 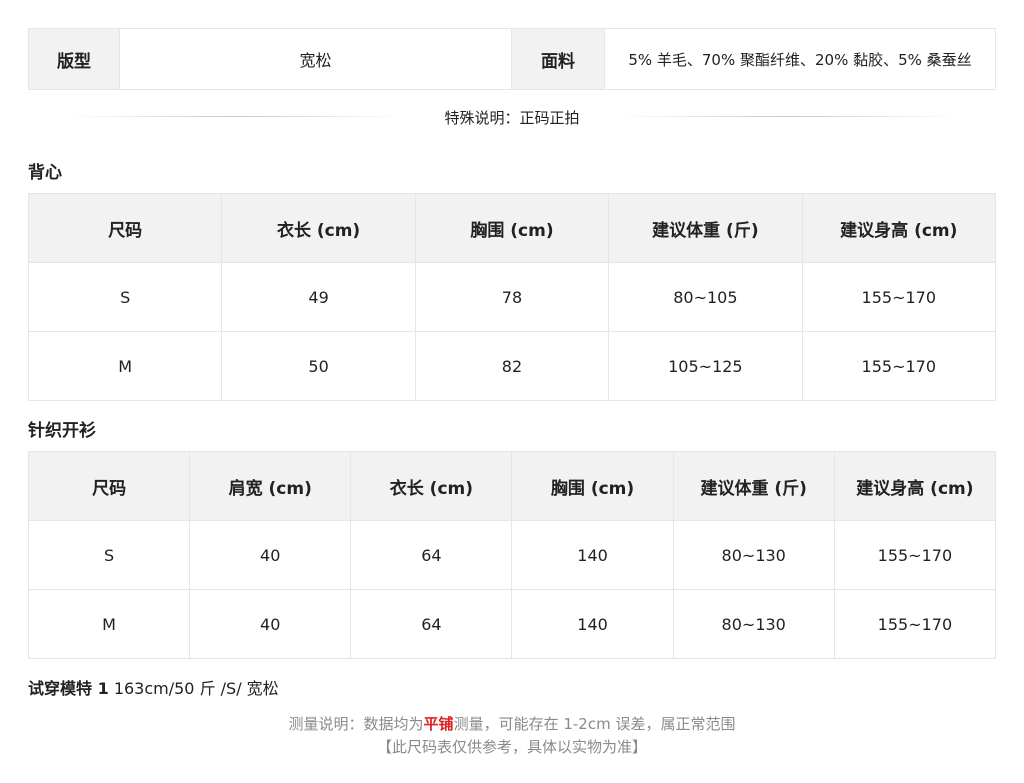 What do you see at coordinates (511, 747) in the screenshot?
I see `disclaimer-note: 【此尺码表仅供参考，具体以实物为准】` at bounding box center [511, 747].